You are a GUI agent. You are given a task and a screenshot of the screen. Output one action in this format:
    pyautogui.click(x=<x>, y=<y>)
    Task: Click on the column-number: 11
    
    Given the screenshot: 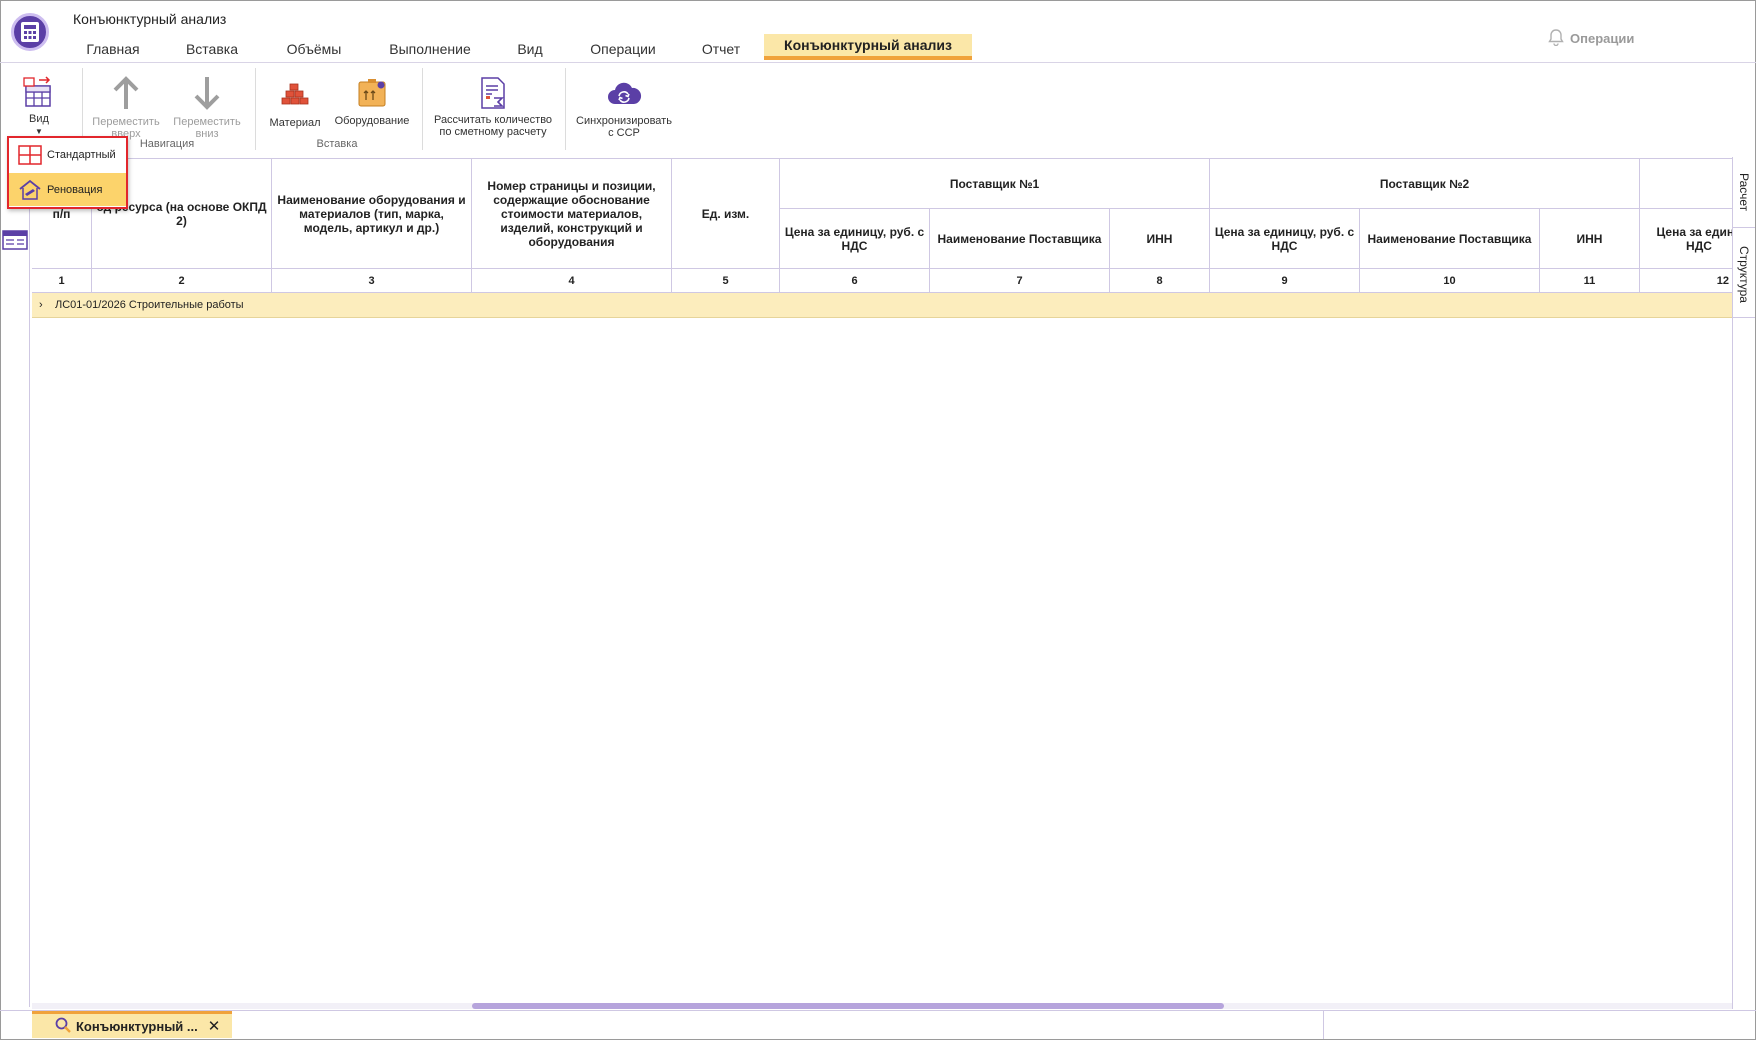 What is the action you would take?
    pyautogui.click(x=1590, y=281)
    